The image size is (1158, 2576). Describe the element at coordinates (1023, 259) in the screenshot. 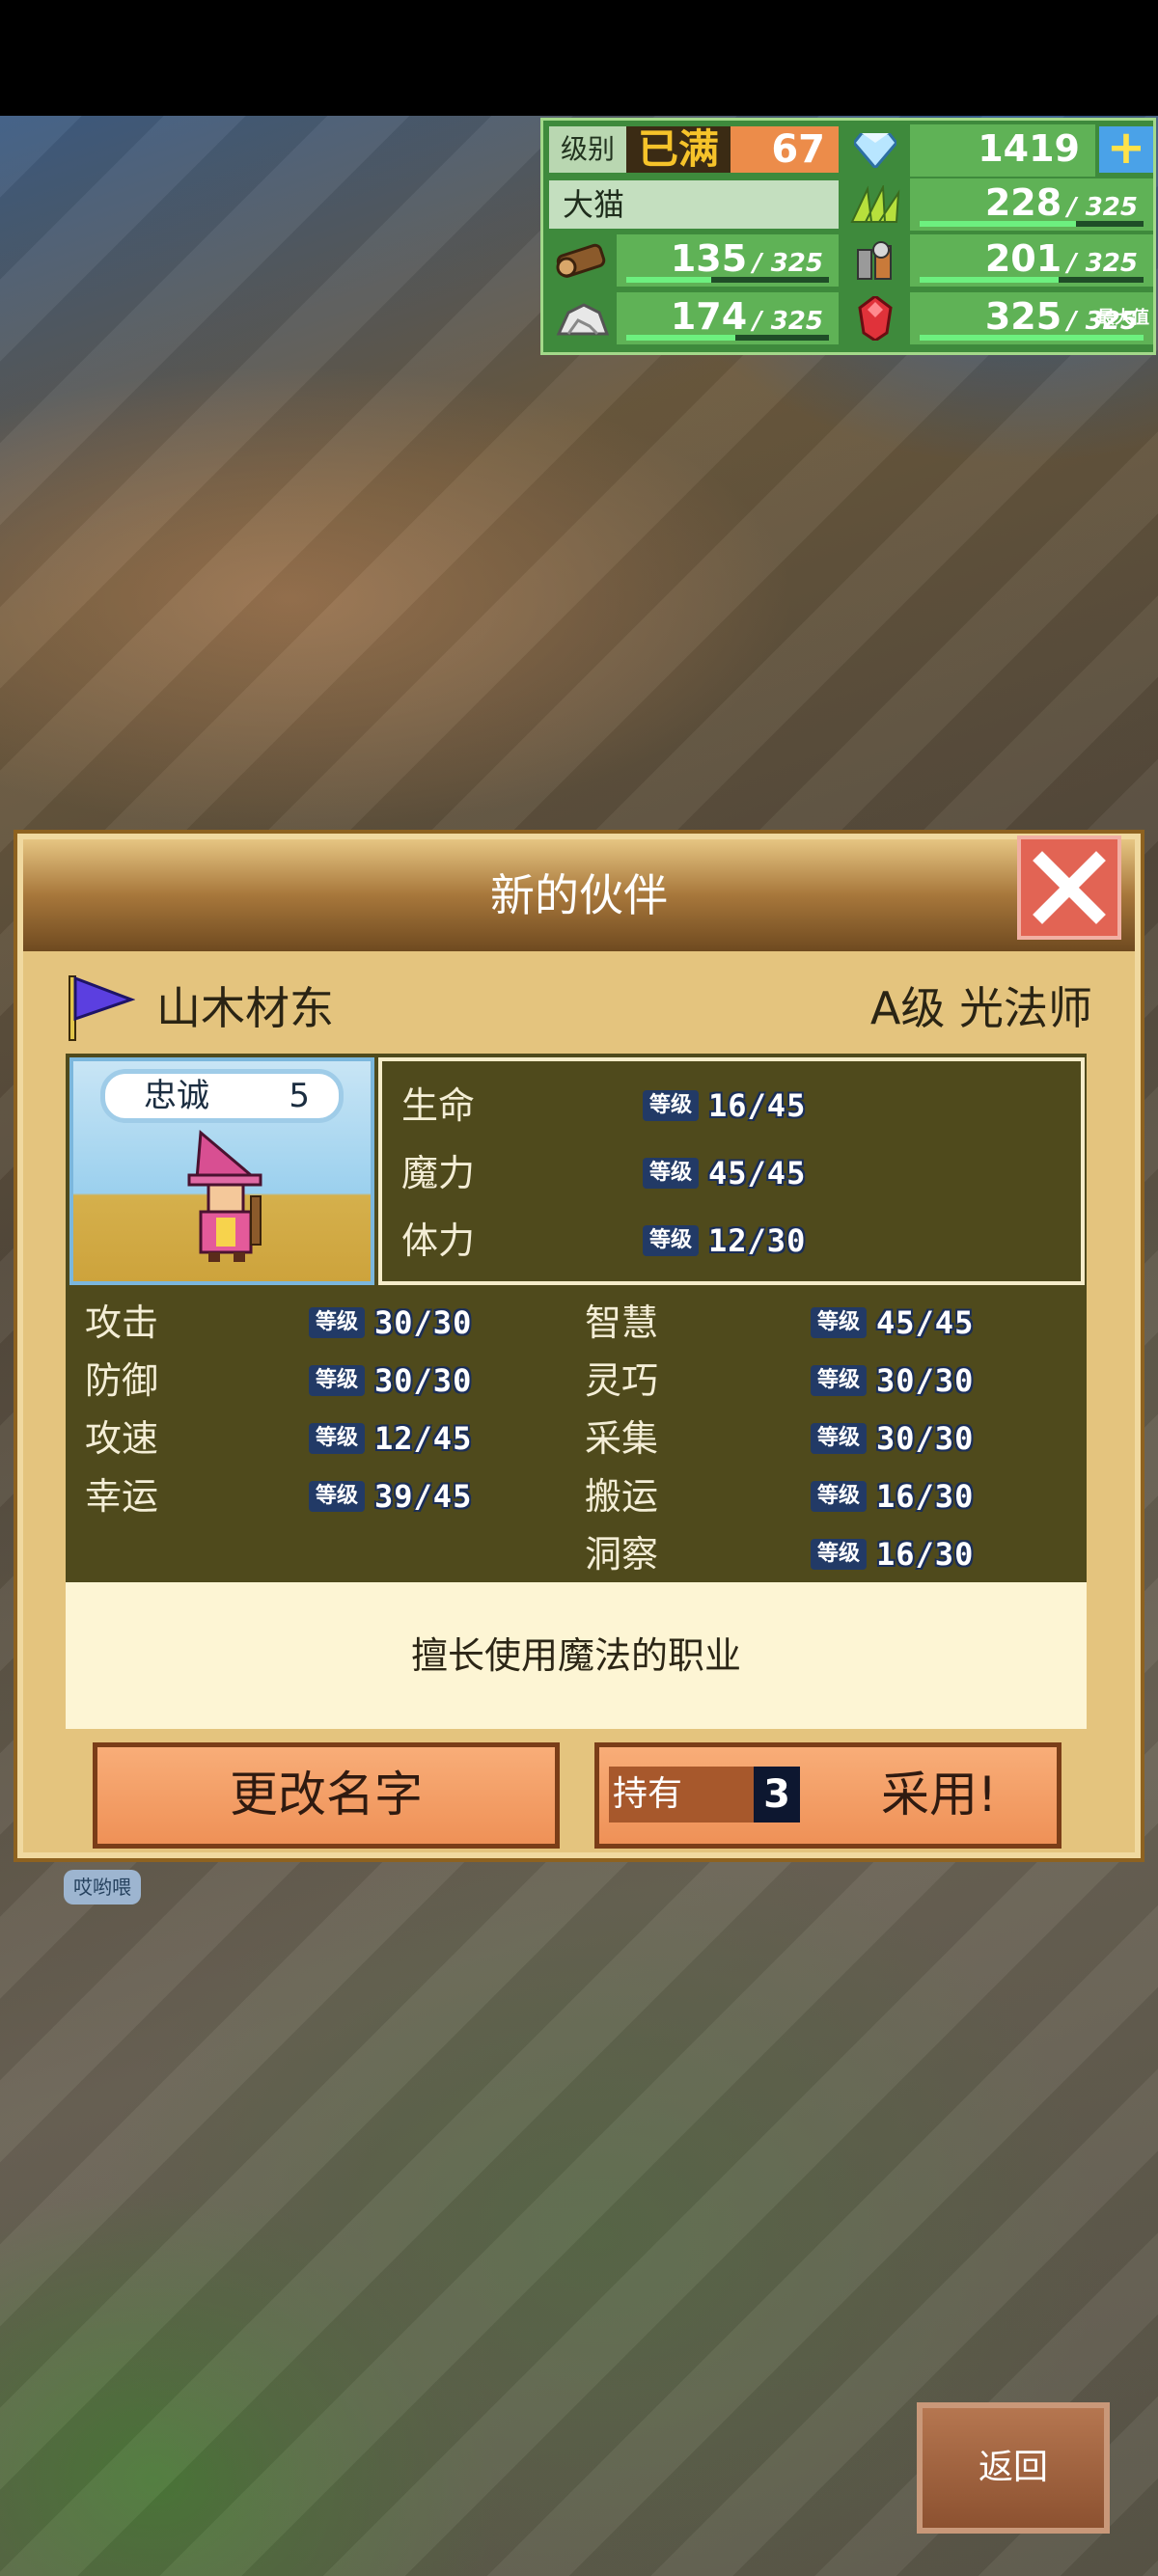

I see `food-value: 201` at that location.